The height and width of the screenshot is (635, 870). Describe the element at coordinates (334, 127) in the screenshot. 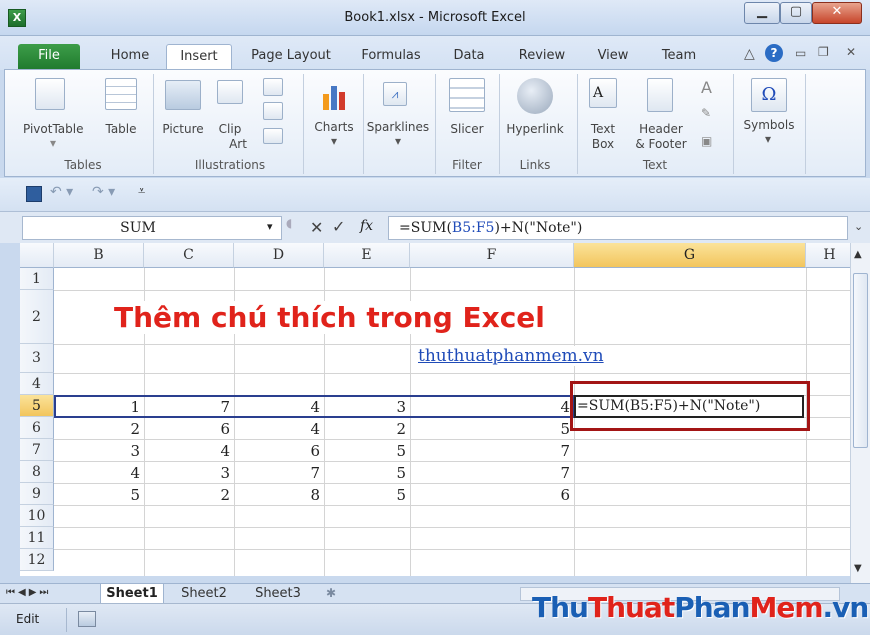

I see `charts-label: Charts` at that location.